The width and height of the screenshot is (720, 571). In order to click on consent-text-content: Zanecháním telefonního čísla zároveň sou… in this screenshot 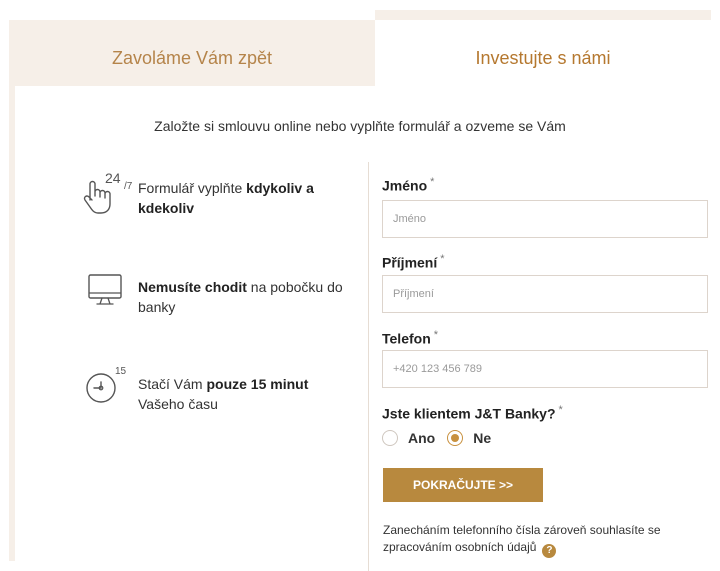, I will do `click(522, 538)`.